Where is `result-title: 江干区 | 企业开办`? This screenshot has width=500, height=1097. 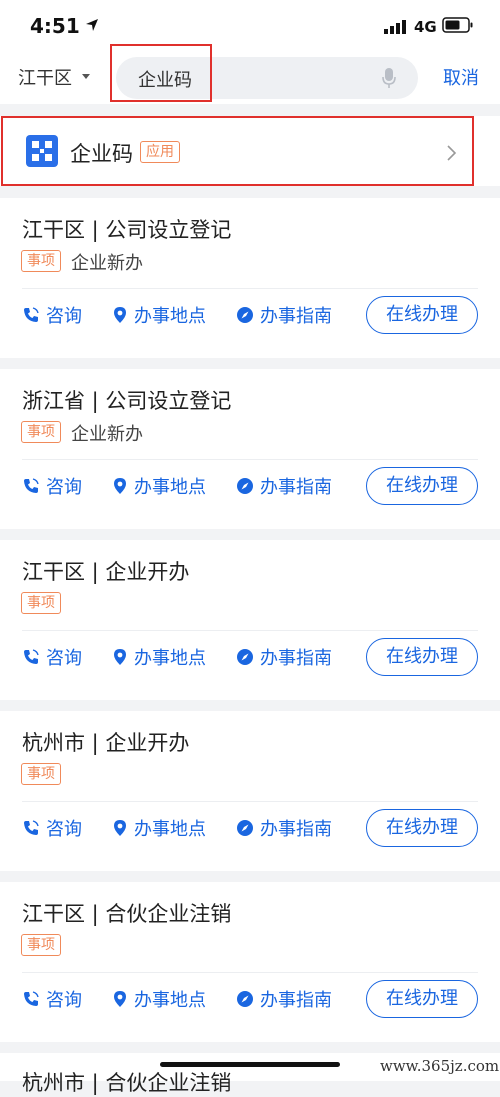 result-title: 江干区 | 企业开办 is located at coordinates (105, 571).